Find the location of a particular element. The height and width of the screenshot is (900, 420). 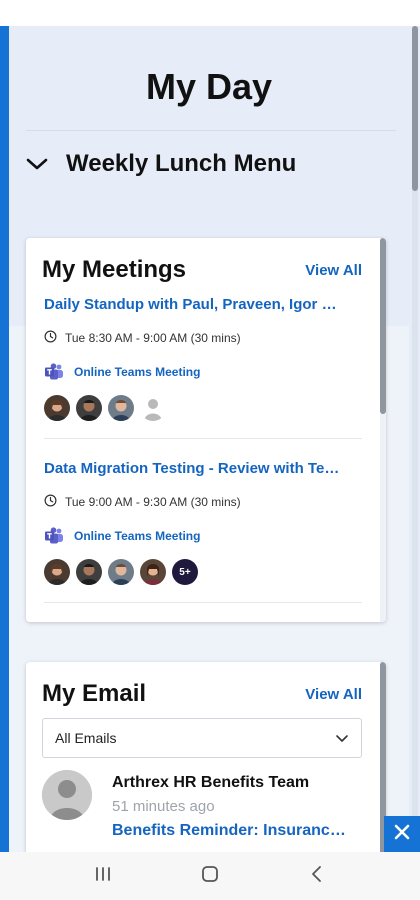

android-nav-bar is located at coordinates (210, 876).